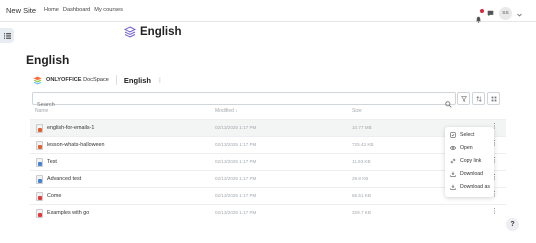 This screenshot has width=536, height=243. Describe the element at coordinates (161, 32) in the screenshot. I see `course-title: English` at that location.